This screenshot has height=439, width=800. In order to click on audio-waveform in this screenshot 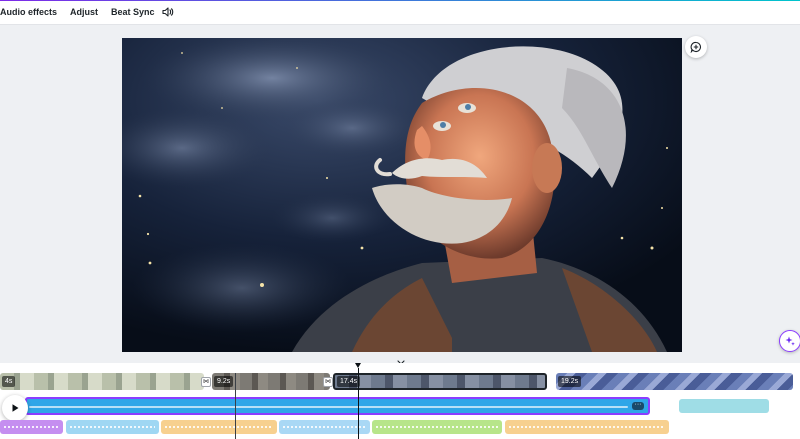, I will do `click(328, 407)`.